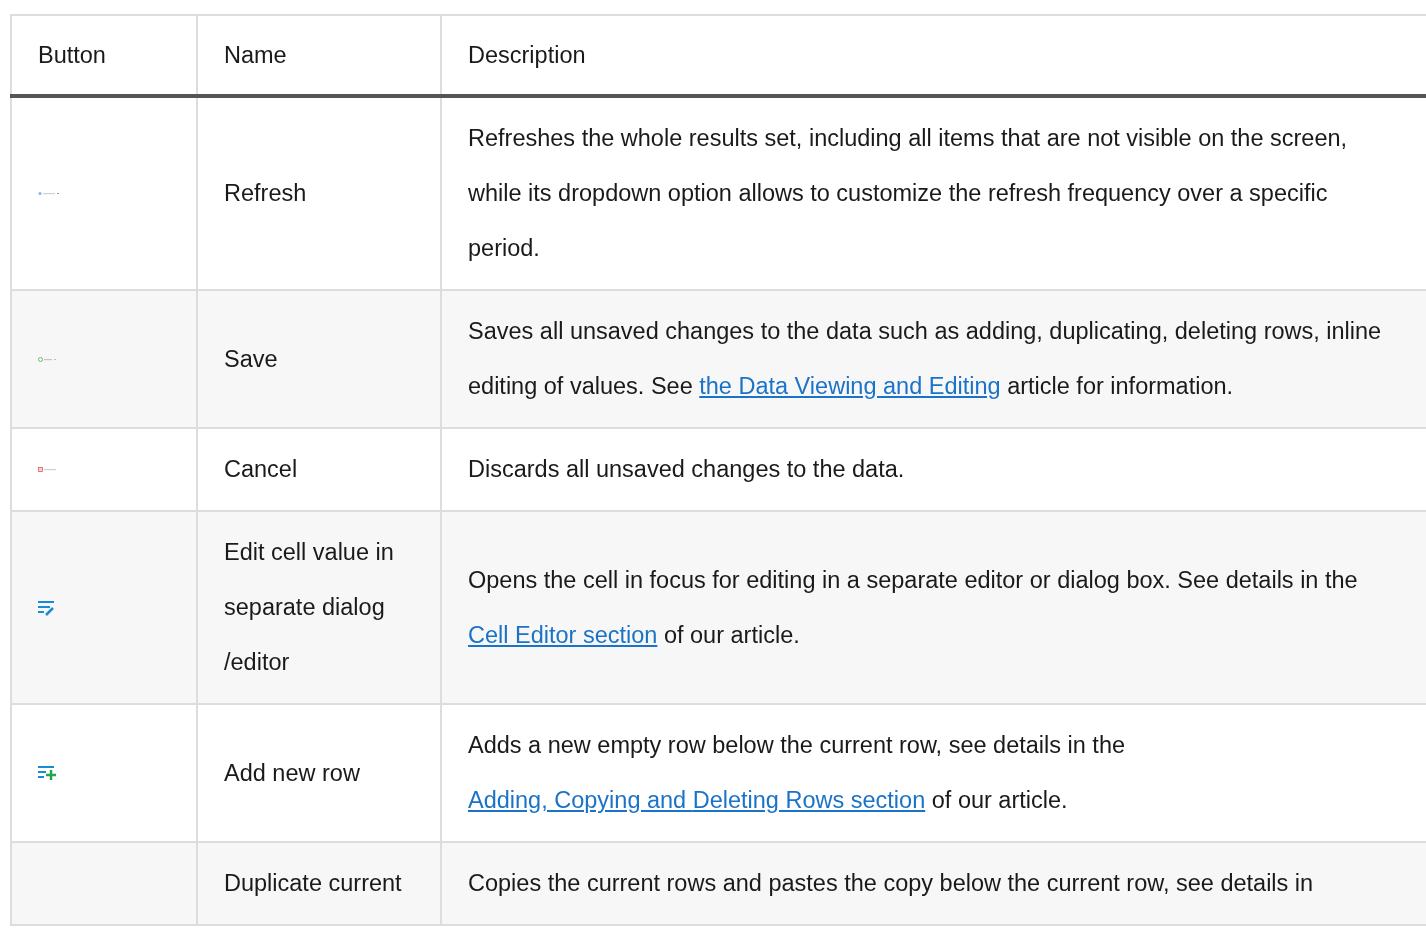 This screenshot has height=932, width=1426. What do you see at coordinates (580, 800) in the screenshot?
I see `article-link: Adding, Copying and` at bounding box center [580, 800].